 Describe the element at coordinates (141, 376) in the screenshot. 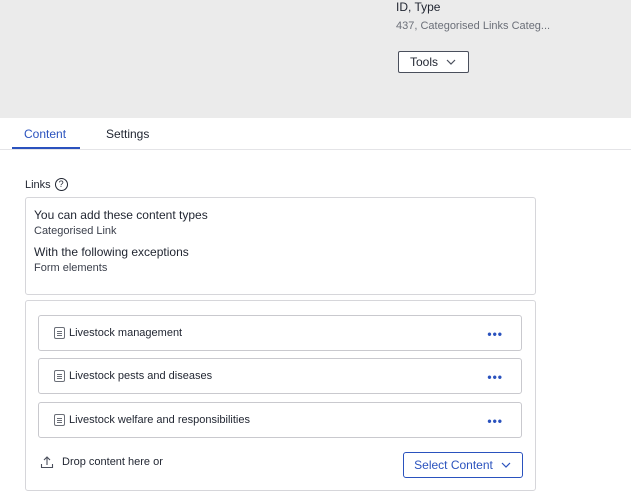

I see `list-item-label: Livestock pests and diseases` at that location.